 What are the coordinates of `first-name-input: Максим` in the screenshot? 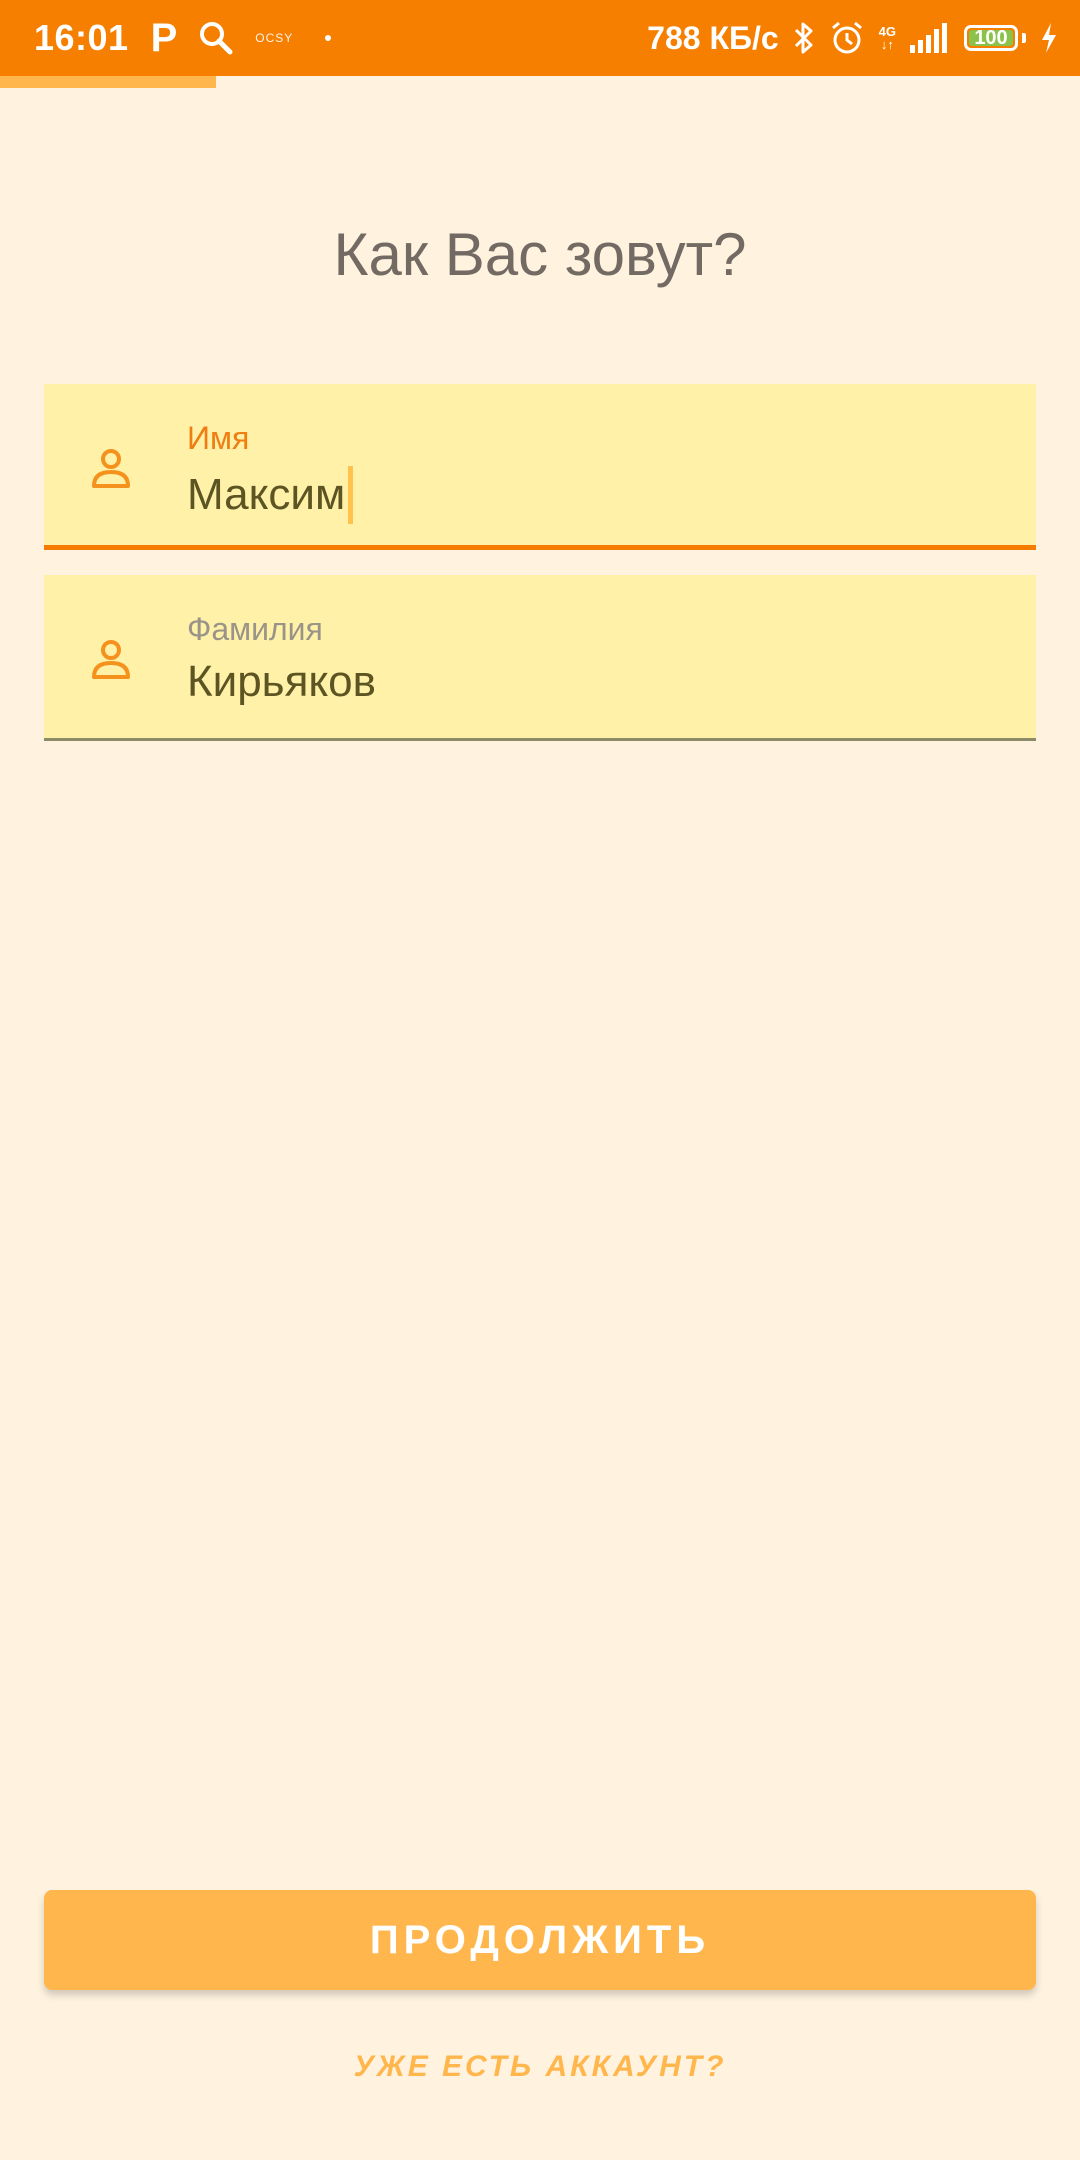 It's located at (270, 495).